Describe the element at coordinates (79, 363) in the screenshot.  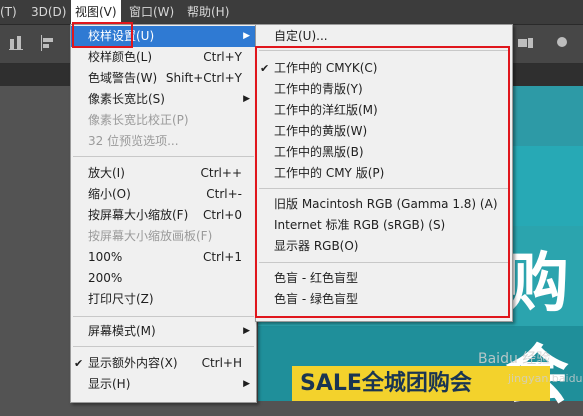
I see `checkmark-icon: ✔` at that location.